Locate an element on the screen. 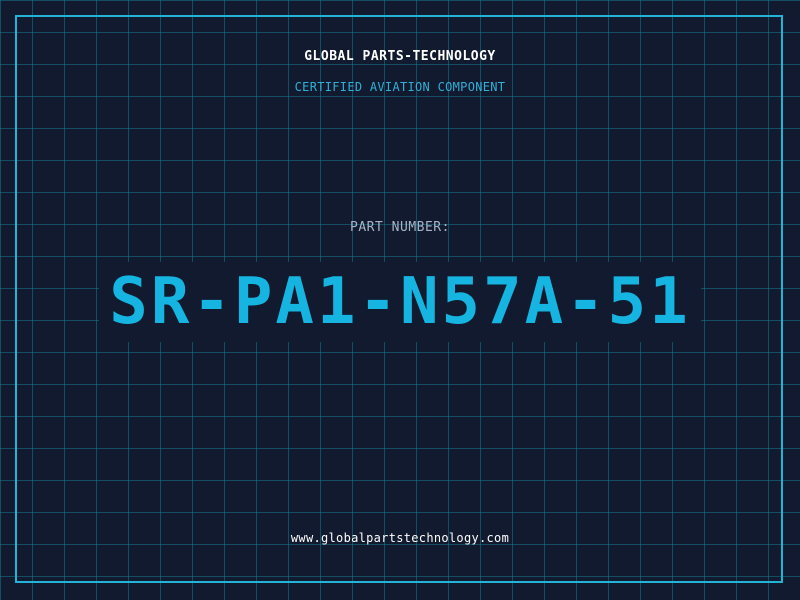  part-number-value: SR-PA1-N57A-51 is located at coordinates (400, 302).